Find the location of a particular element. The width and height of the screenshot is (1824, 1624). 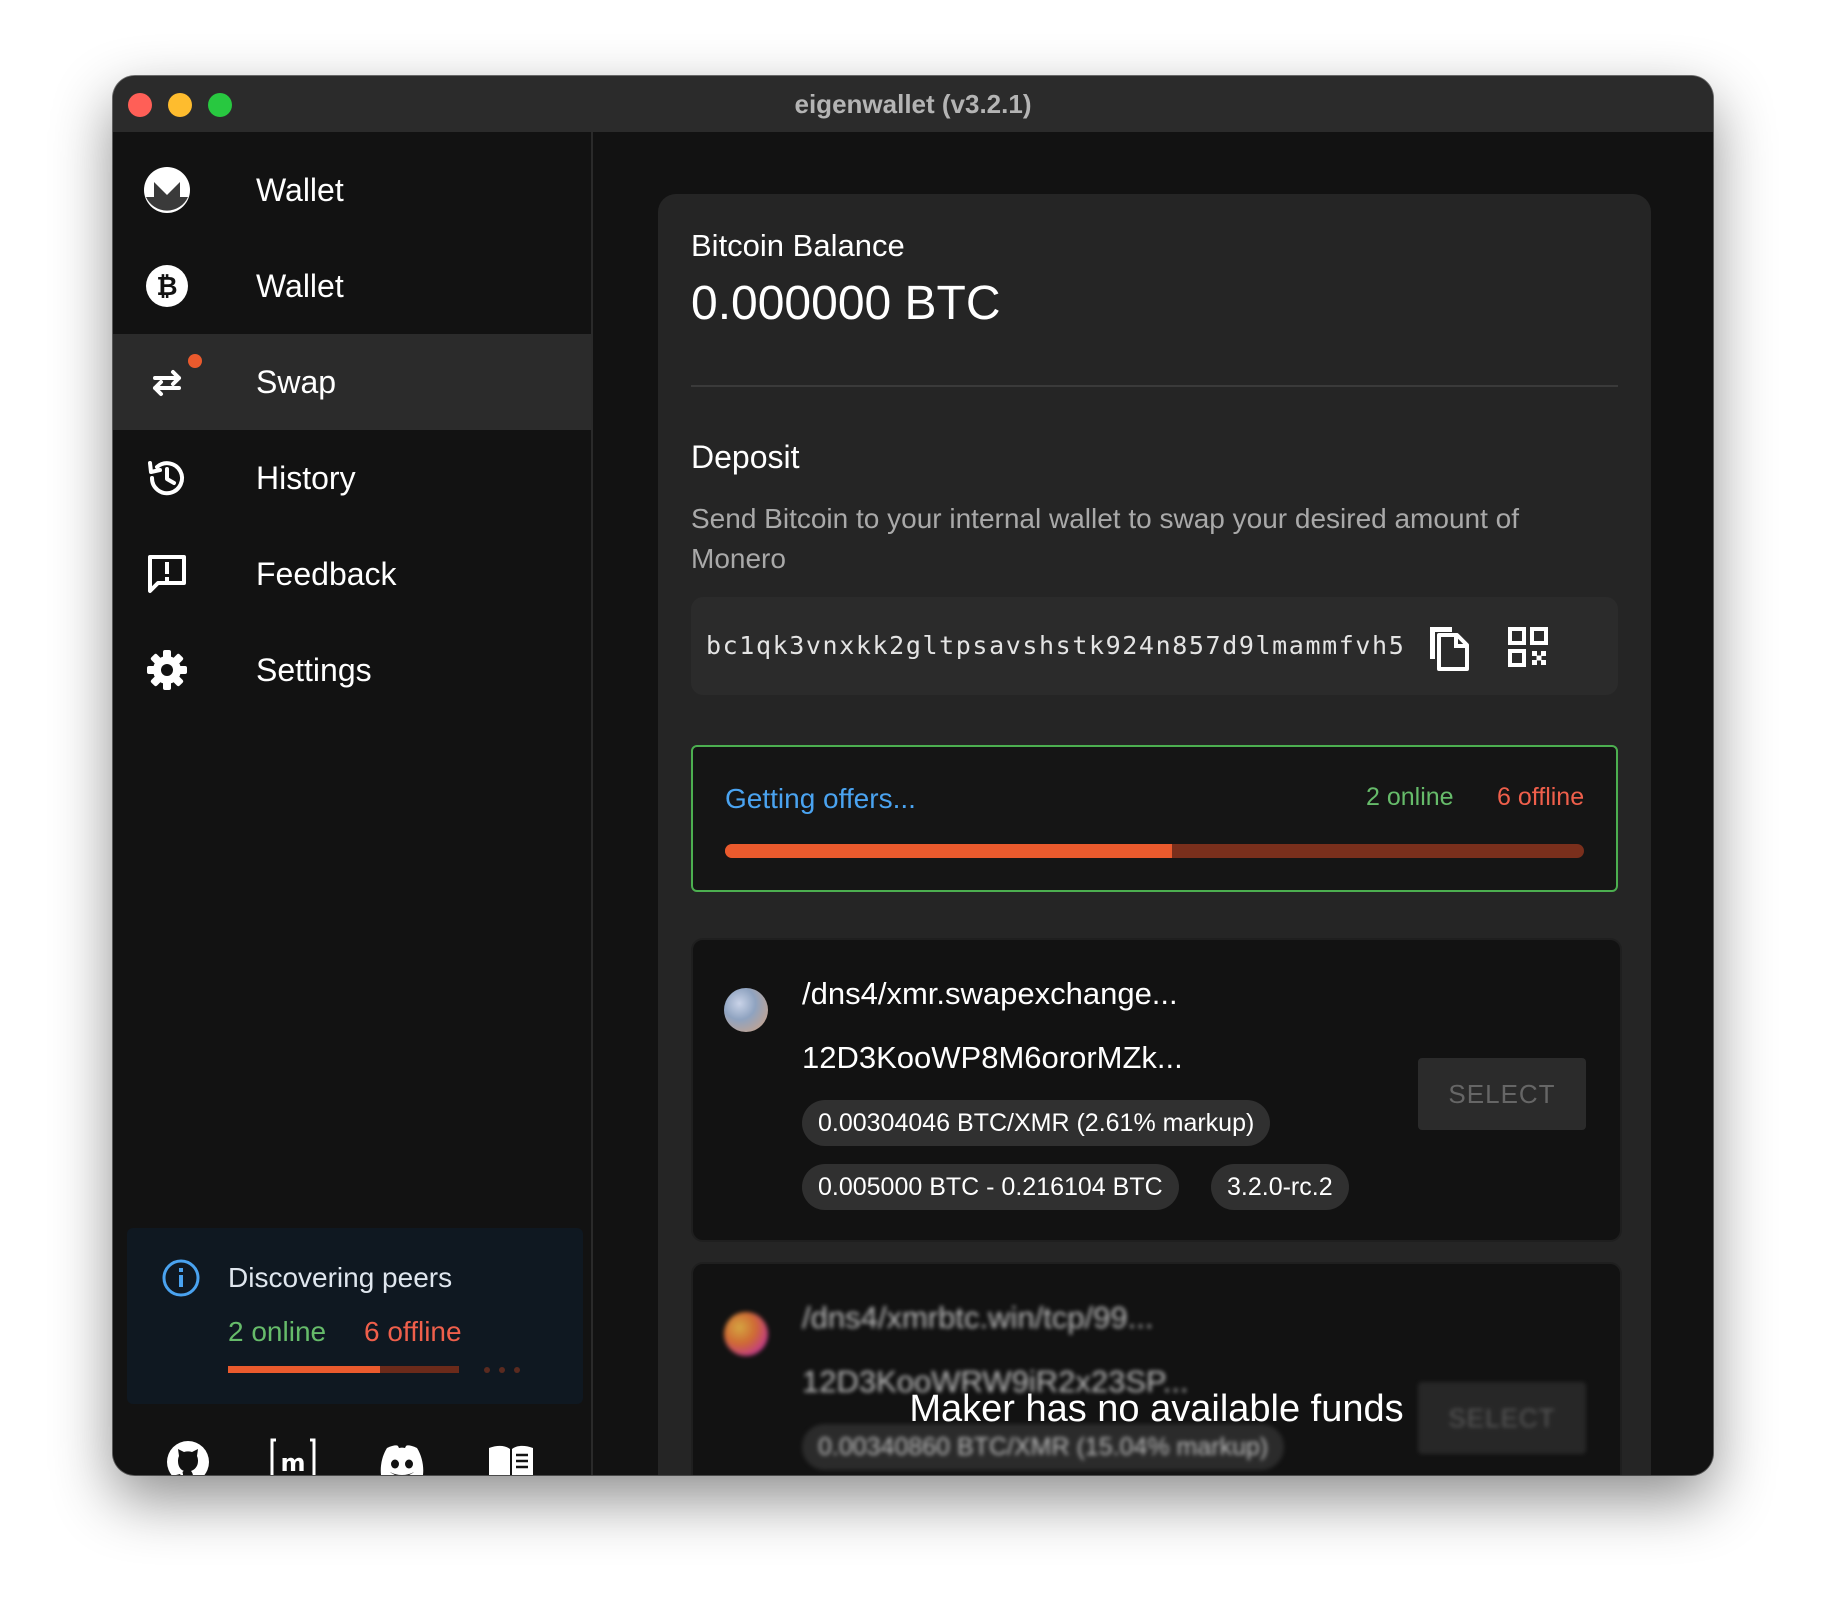

peer-discovery-status: Discovering peers 2 online 6 offline is located at coordinates (355, 1316).